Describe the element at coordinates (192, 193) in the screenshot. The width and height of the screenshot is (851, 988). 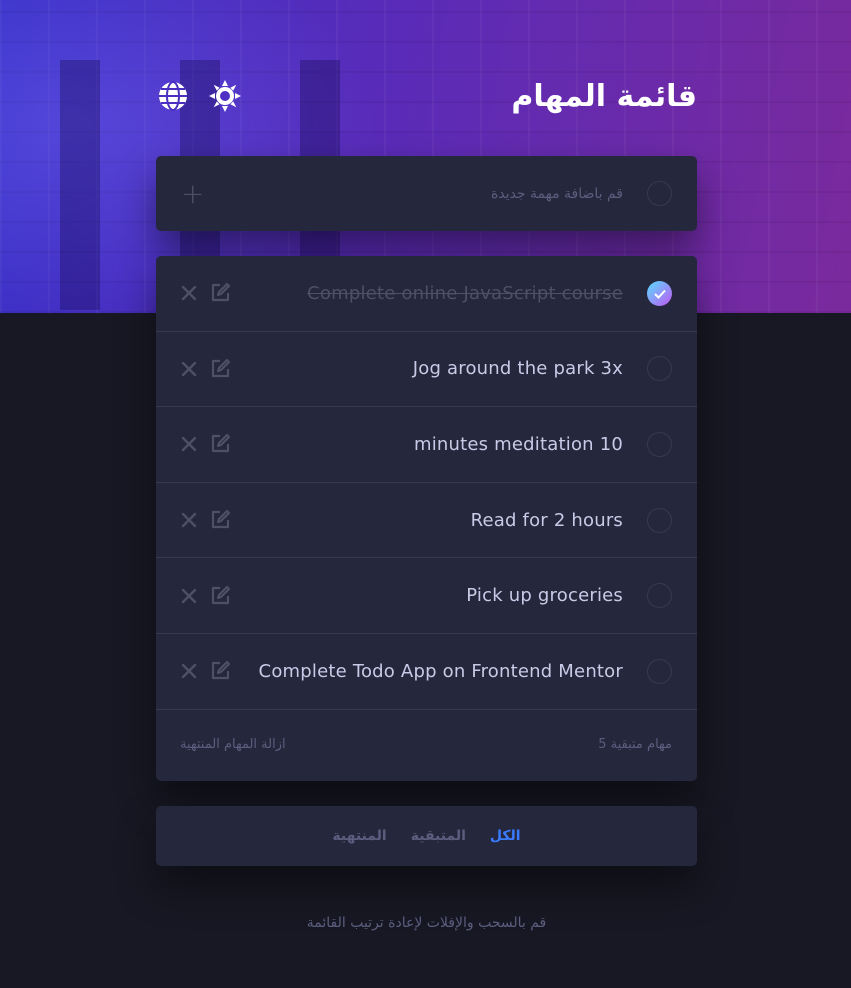
I see `plus-icon: +` at that location.